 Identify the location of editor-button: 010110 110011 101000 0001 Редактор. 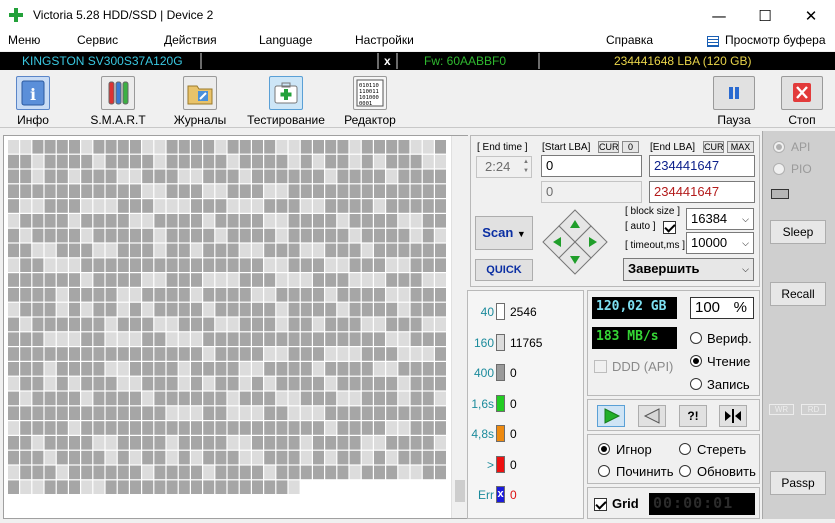
(370, 100).